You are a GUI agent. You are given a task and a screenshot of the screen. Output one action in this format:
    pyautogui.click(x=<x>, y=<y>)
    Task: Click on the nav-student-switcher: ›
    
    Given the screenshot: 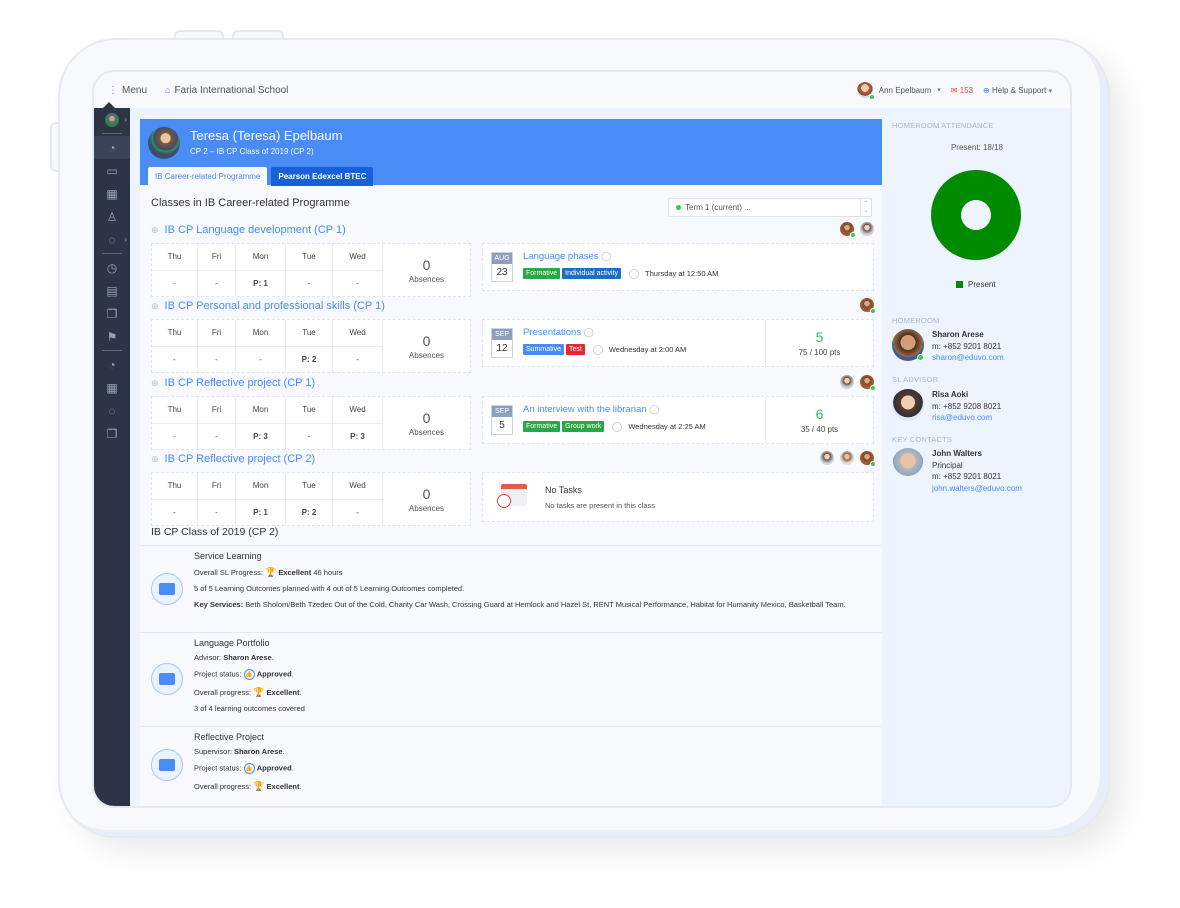 What is the action you would take?
    pyautogui.click(x=112, y=119)
    